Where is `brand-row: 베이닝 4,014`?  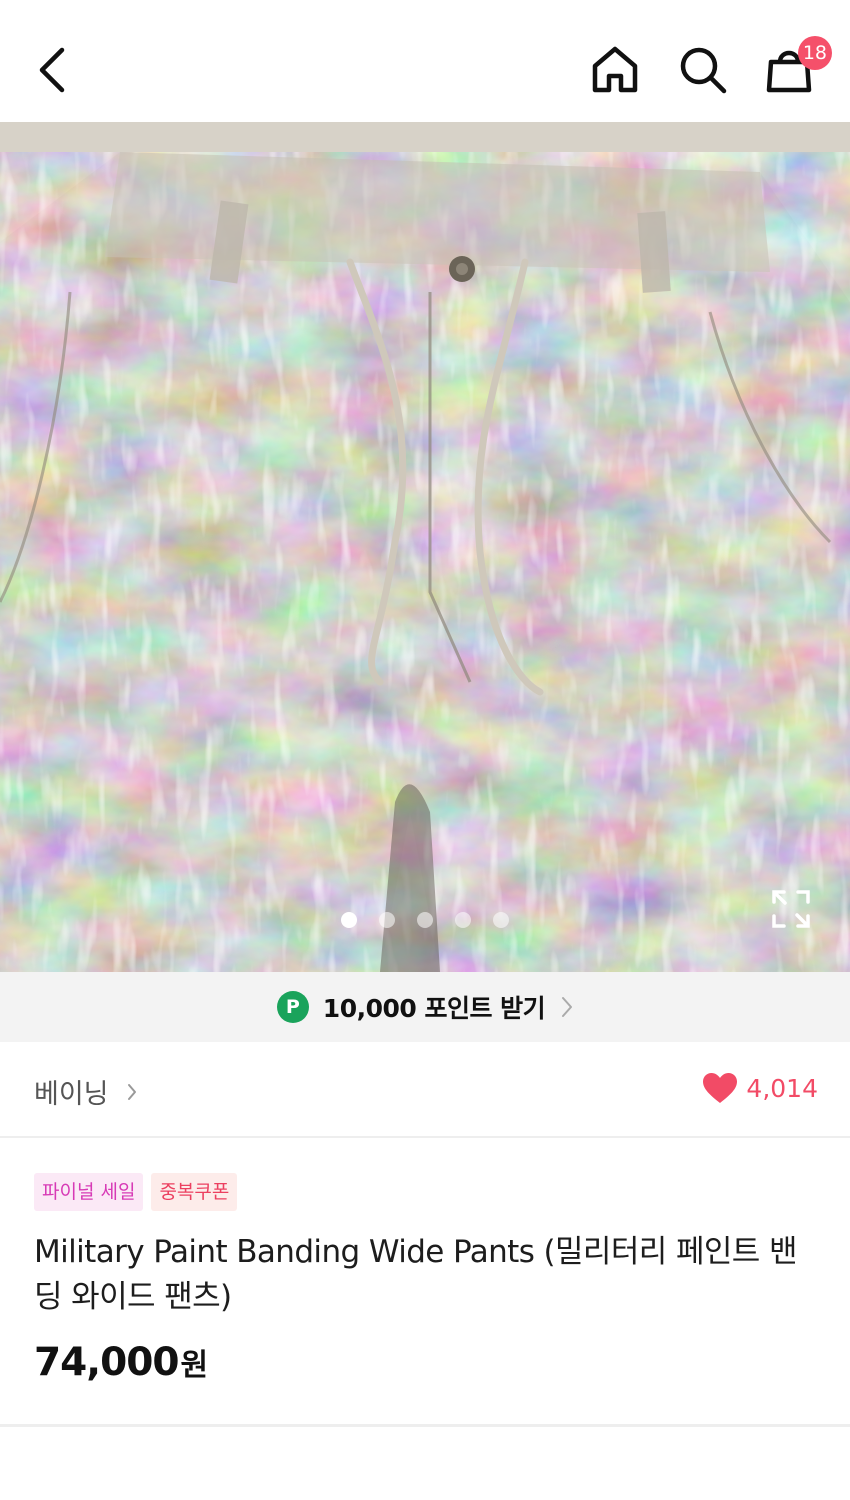 brand-row: 베이닝 4,014 is located at coordinates (425, 1090).